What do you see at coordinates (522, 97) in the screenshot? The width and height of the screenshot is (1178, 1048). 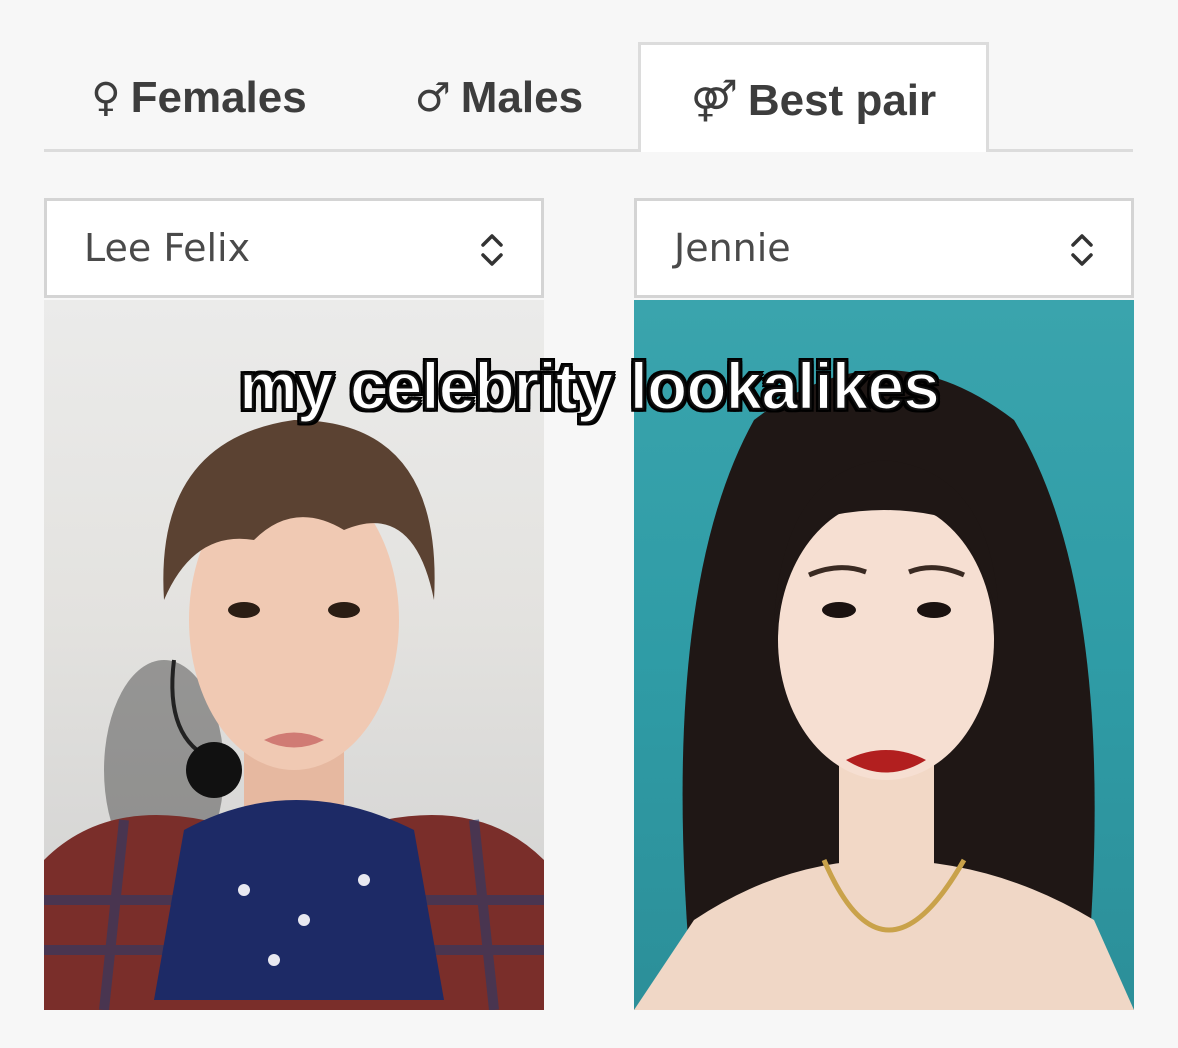 I see `tab-males-label: Males` at bounding box center [522, 97].